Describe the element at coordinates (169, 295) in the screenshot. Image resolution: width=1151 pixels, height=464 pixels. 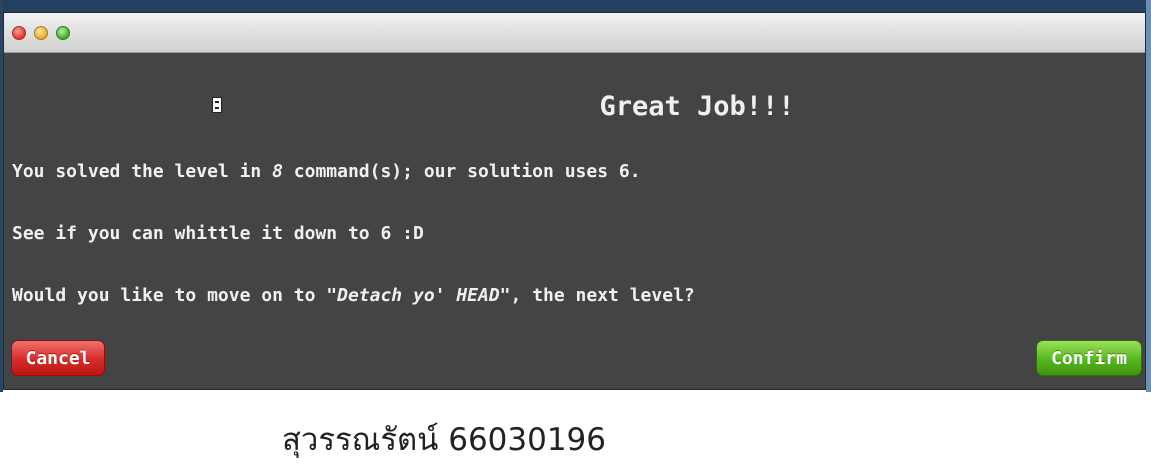
I see `prompt-text-start: Would you like to move on to` at that location.